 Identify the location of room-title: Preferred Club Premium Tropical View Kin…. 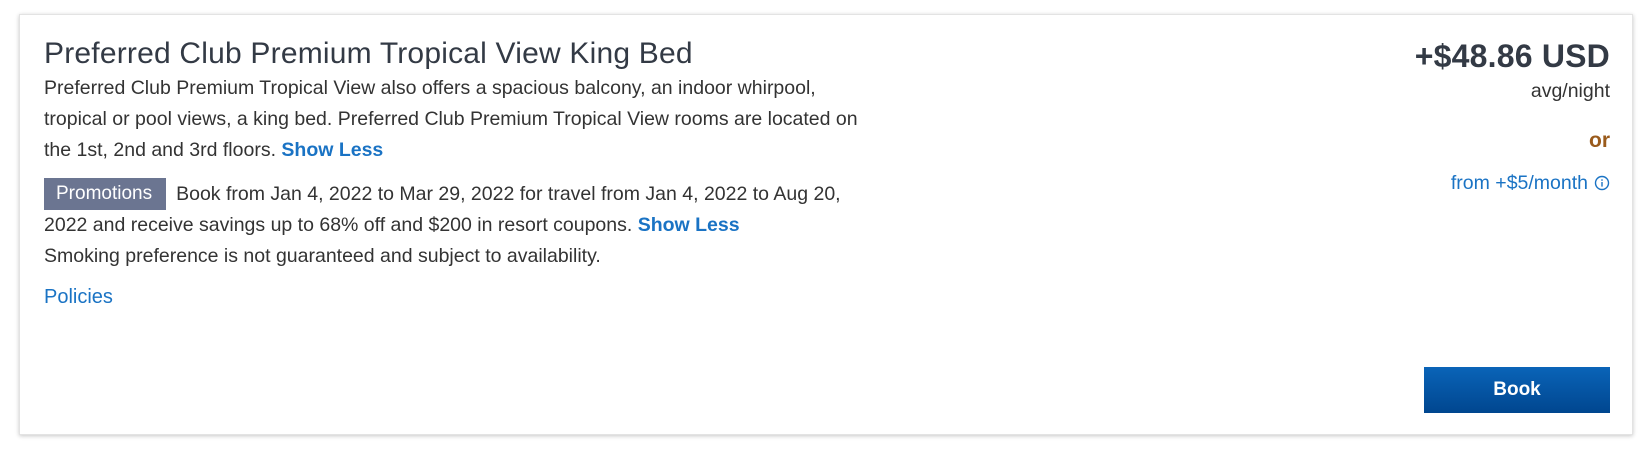
(368, 53).